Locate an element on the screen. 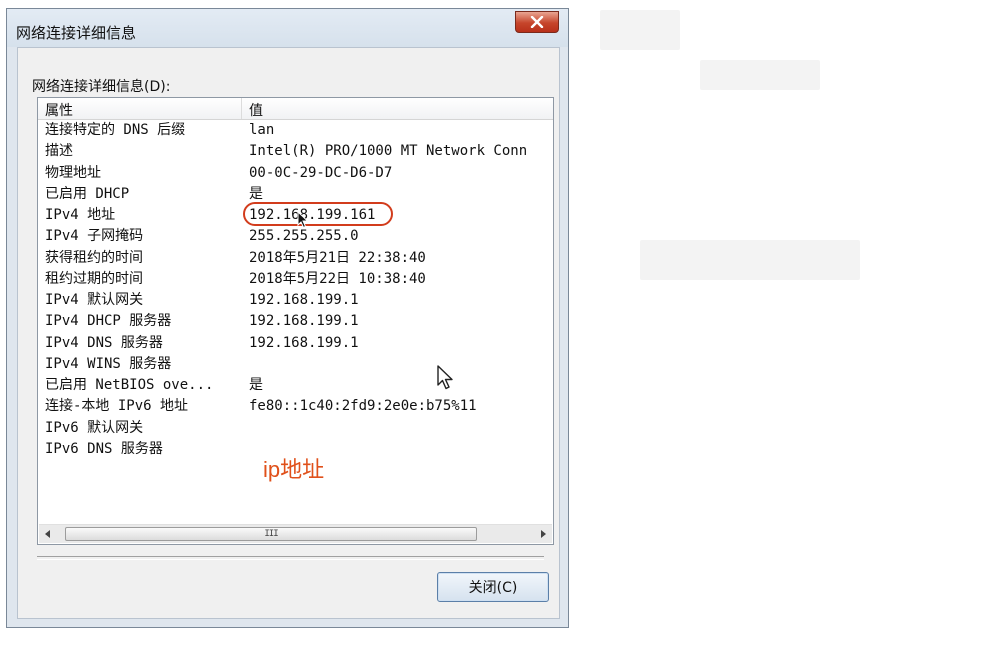 This screenshot has height=653, width=1008. details-group-label: 网络连接详细信息(D): is located at coordinates (101, 87).